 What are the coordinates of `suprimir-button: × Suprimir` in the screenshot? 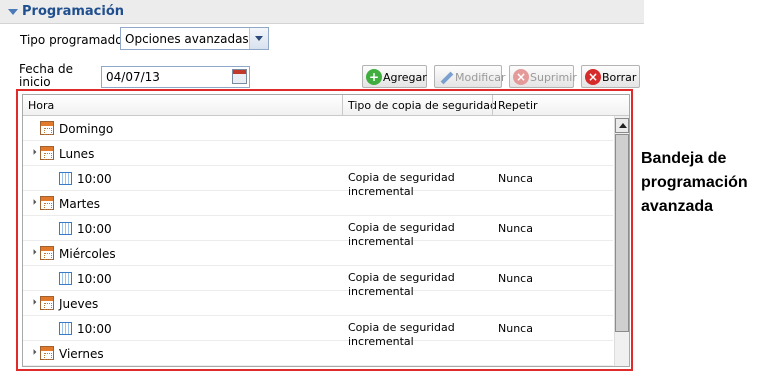 It's located at (543, 76).